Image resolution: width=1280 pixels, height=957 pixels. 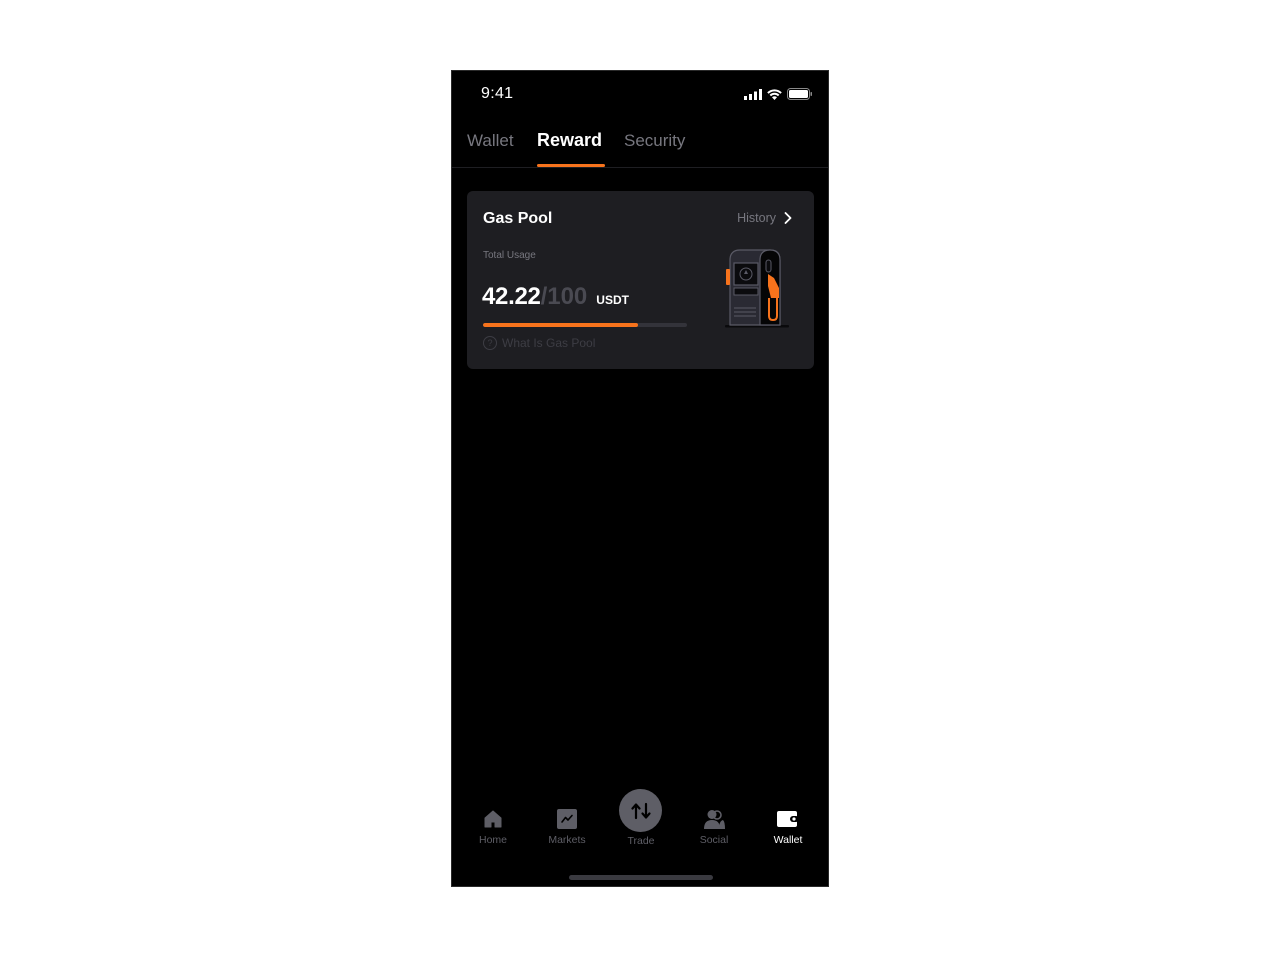 I want to click on what-is-gas-pool-link: ? What Is Gas Pool, so click(x=539, y=343).